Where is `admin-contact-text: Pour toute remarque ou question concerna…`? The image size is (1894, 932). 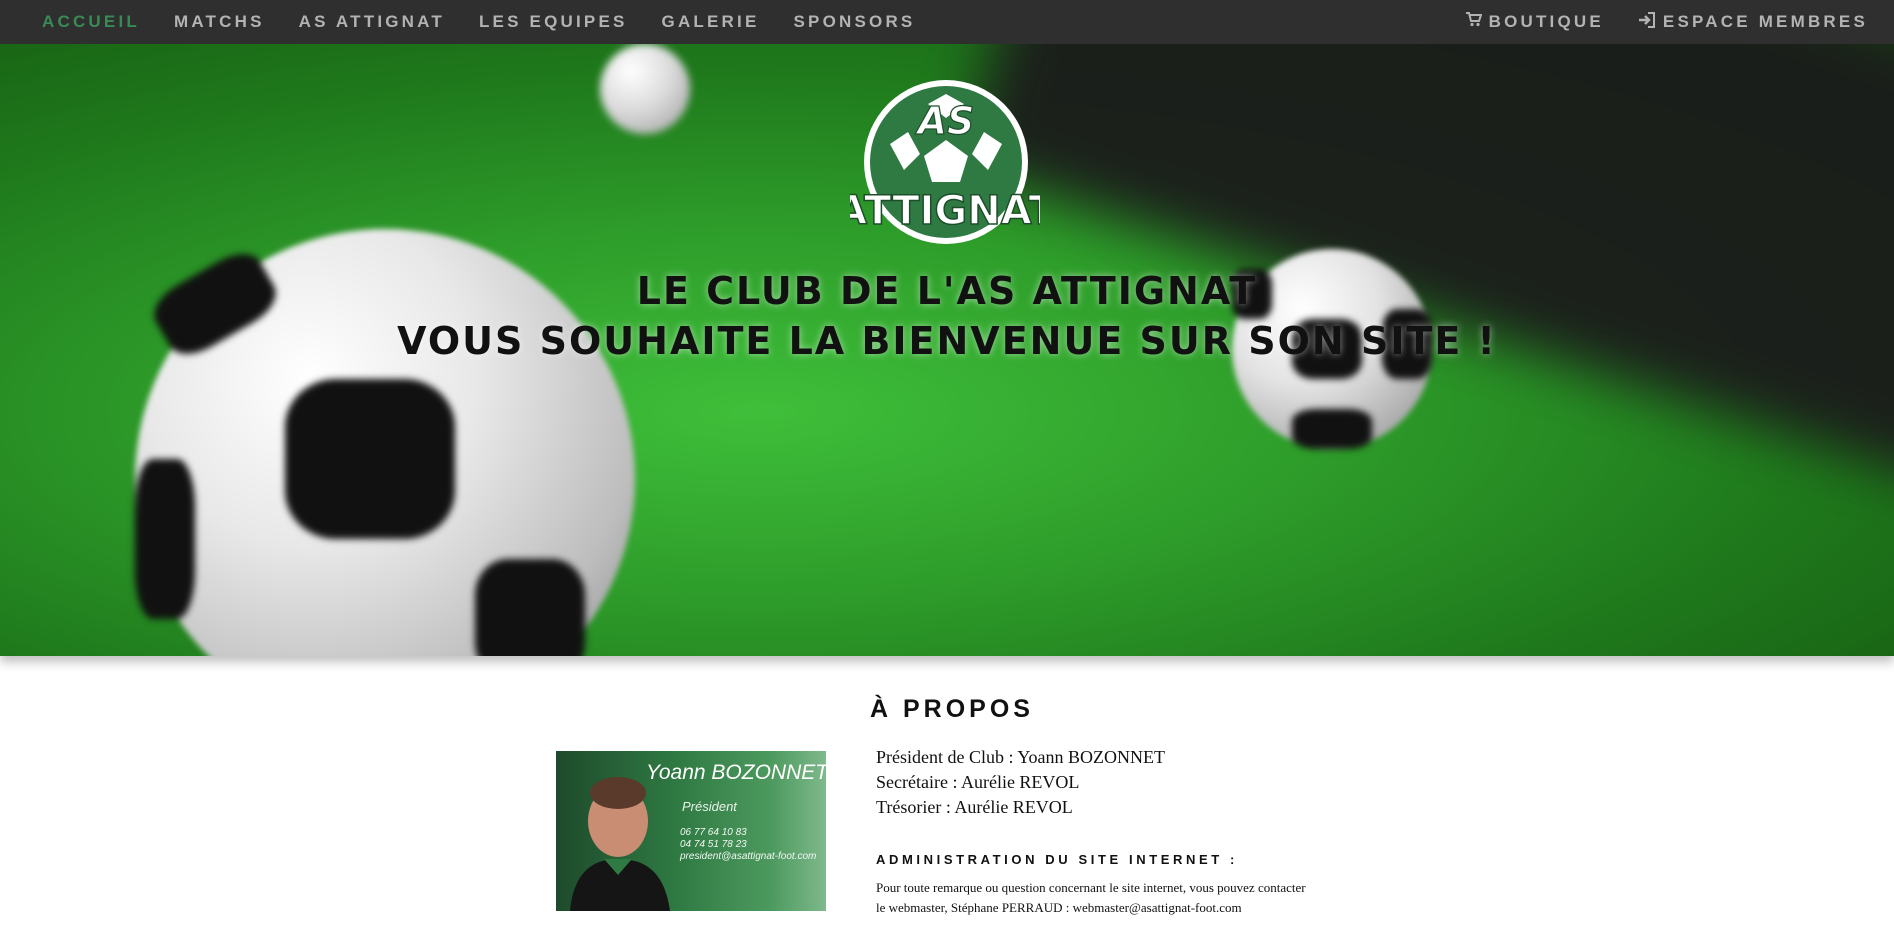
admin-contact-text: Pour toute remarque ou question concerna… is located at coordinates (1116, 898).